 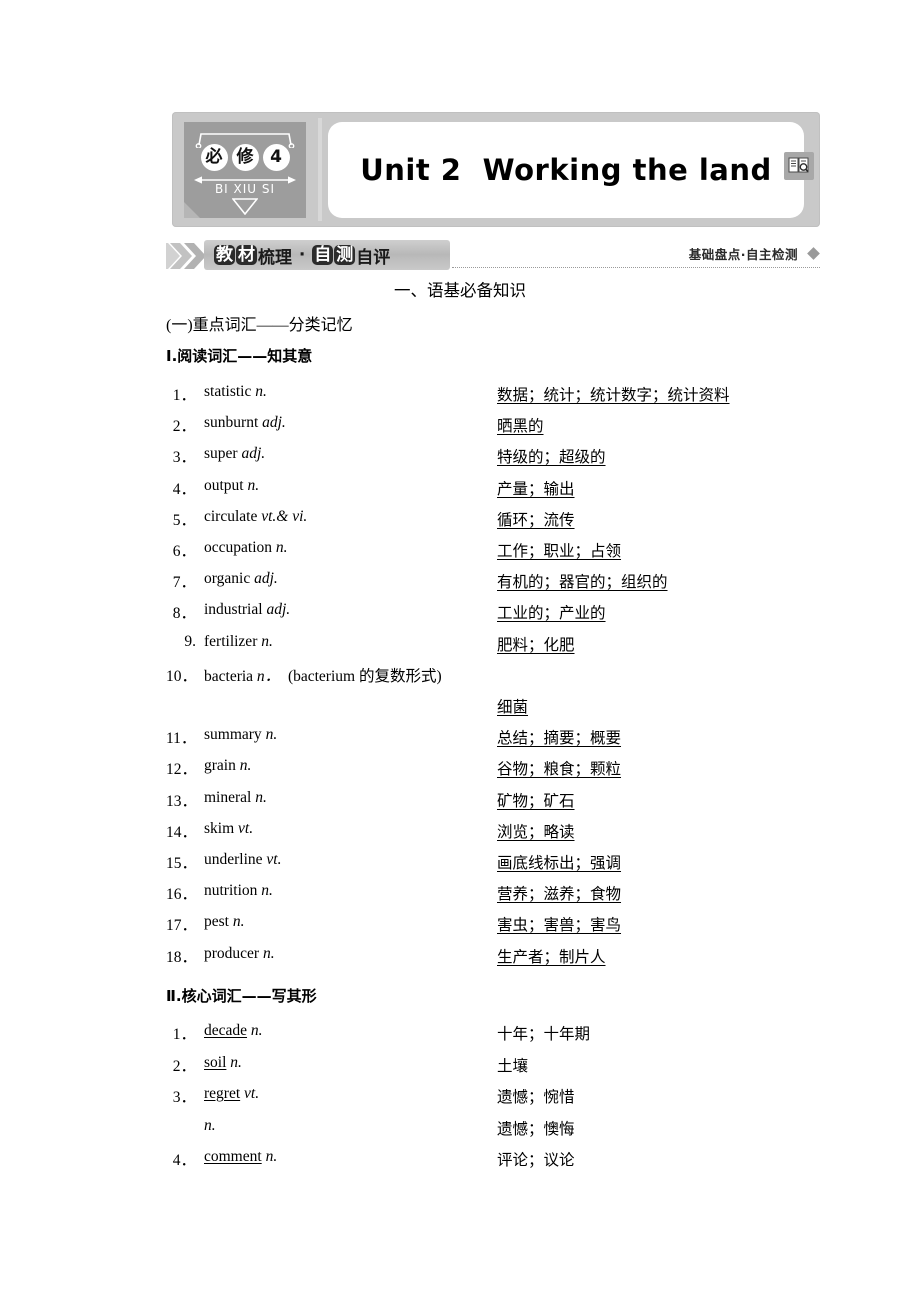 What do you see at coordinates (224, 255) in the screenshot?
I see `section-title-char-1: 教` at bounding box center [224, 255].